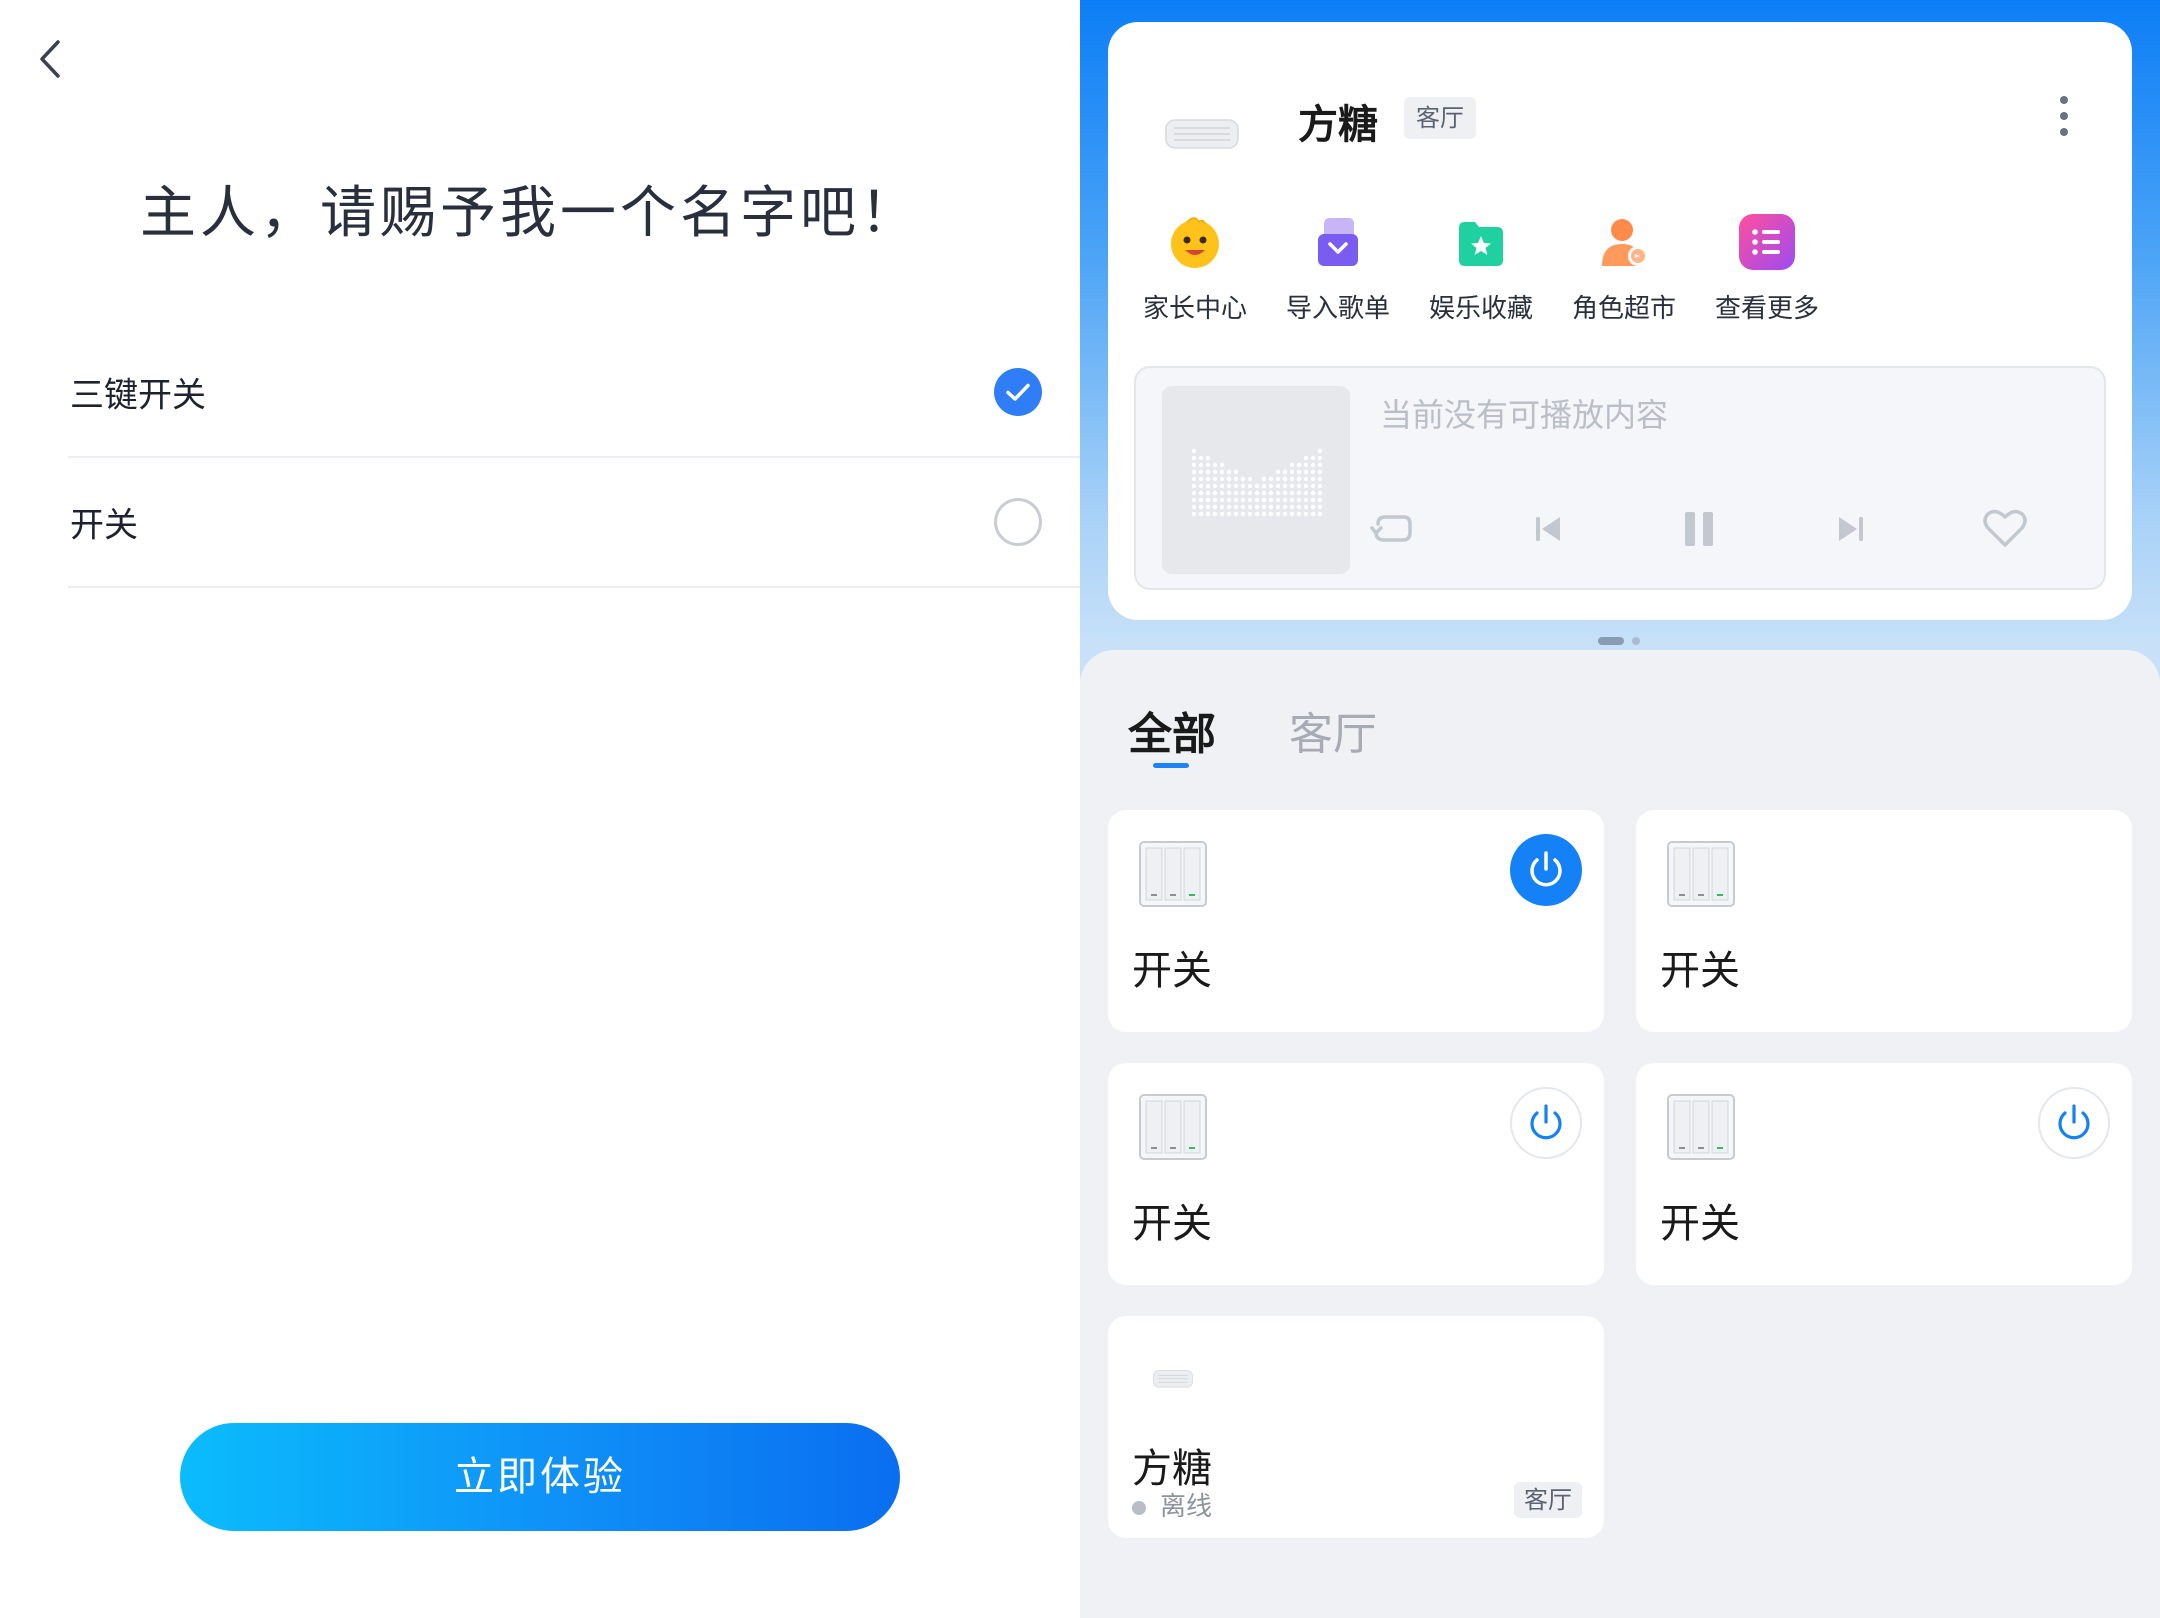 The height and width of the screenshot is (1618, 2160). What do you see at coordinates (1171, 765) in the screenshot?
I see `active-tab-indicator` at bounding box center [1171, 765].